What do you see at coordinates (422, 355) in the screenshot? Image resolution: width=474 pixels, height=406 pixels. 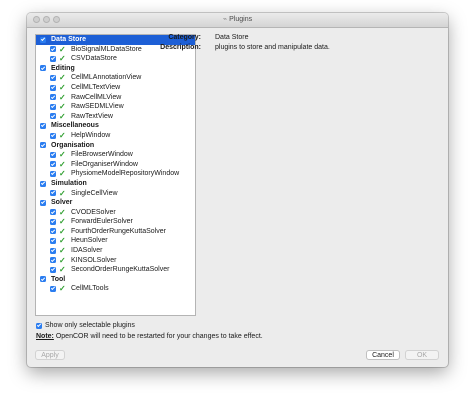 I see `ok-button: OK` at bounding box center [422, 355].